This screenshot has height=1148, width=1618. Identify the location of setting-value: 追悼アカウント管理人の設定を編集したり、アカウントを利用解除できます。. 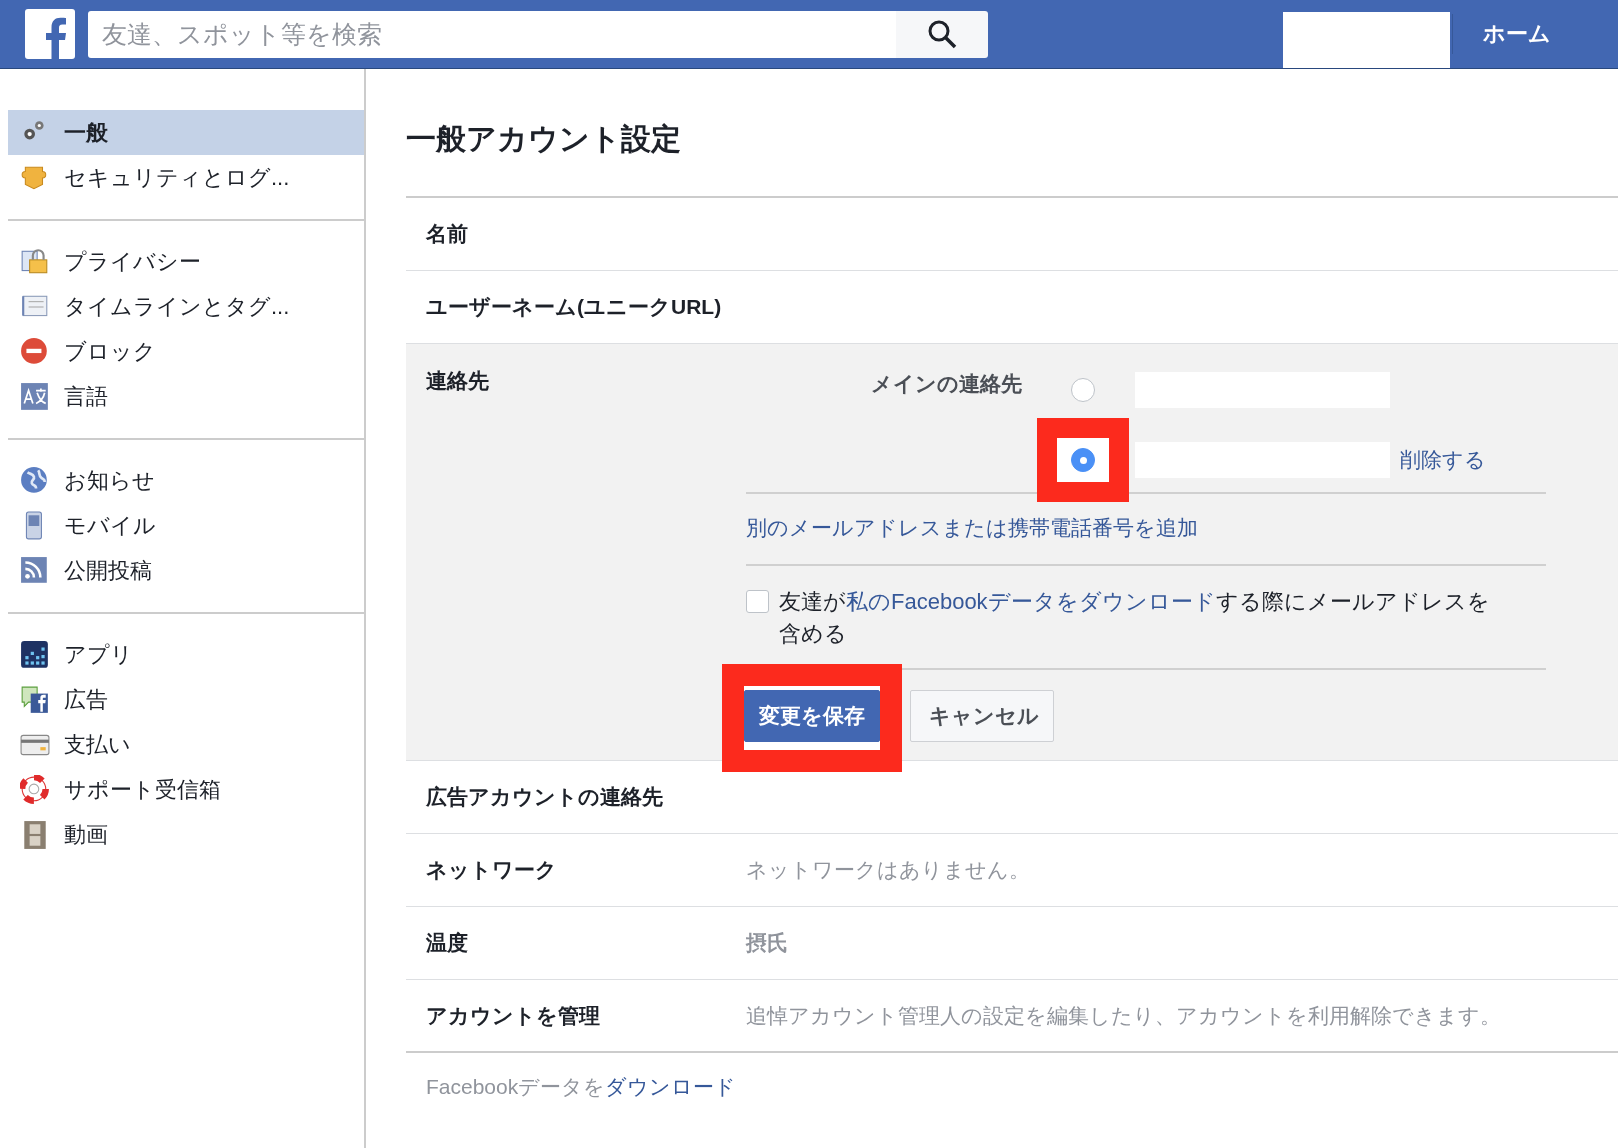
(1123, 1015).